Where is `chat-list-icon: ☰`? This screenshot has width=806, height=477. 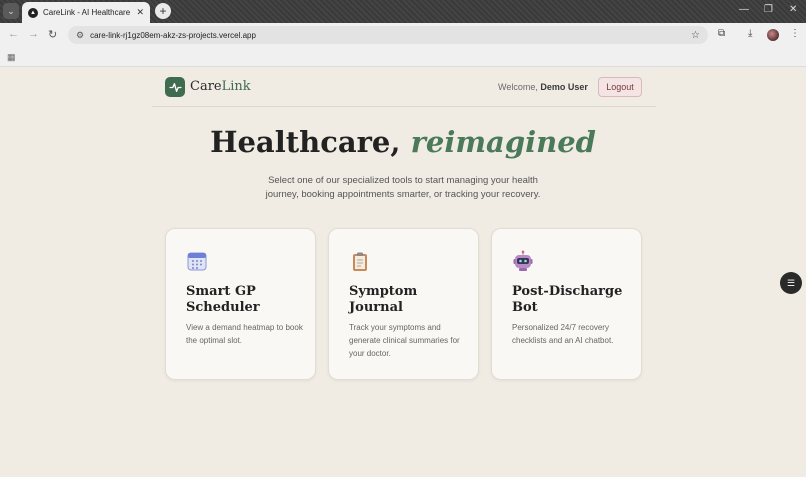 chat-list-icon: ☰ is located at coordinates (791, 282).